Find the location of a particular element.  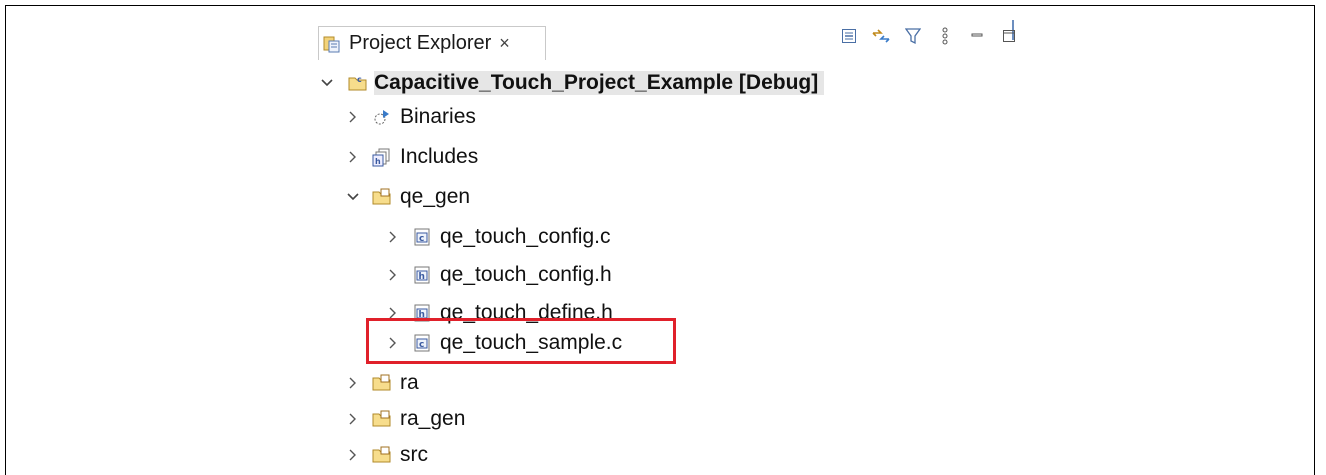

tree-item-label: Capacitive_Touch_Project_Example [Debug] is located at coordinates (599, 83).